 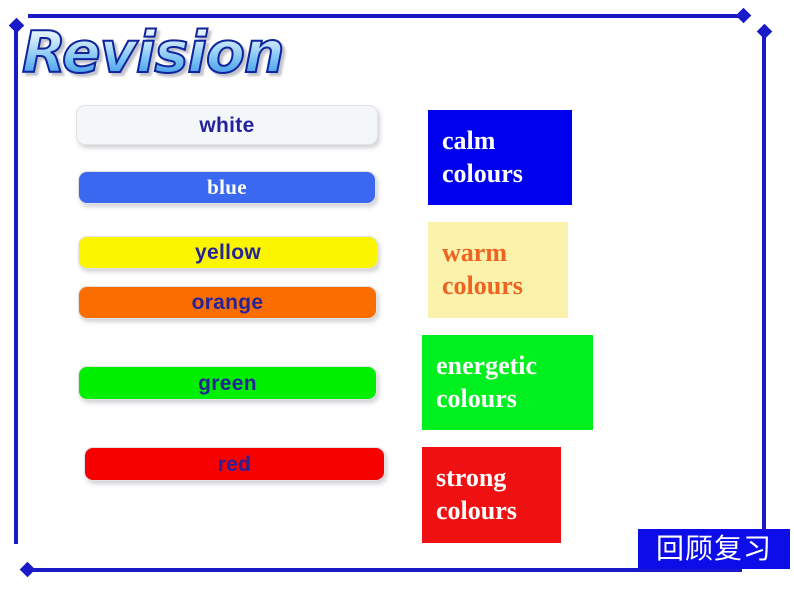 I want to click on review-badge-label: 回顾复习, so click(x=713, y=548).